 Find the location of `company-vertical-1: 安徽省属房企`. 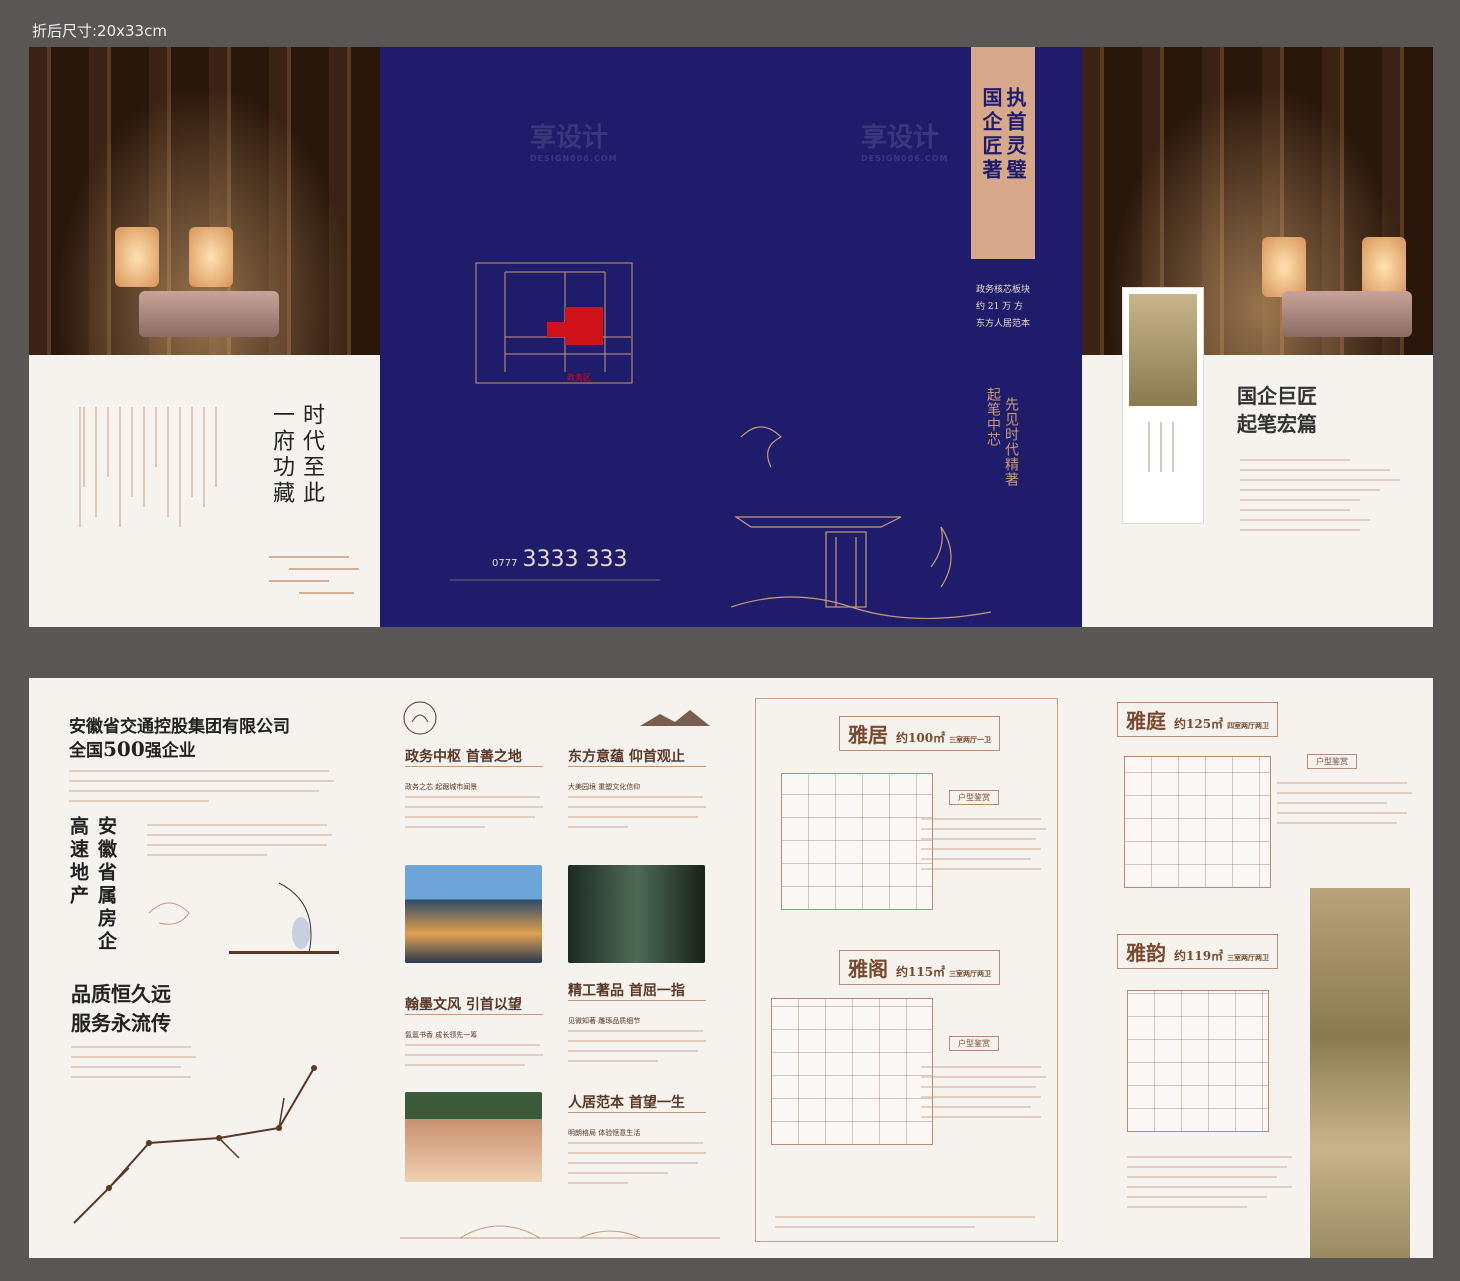

company-vertical-1: 安徽省属房企 is located at coordinates (106, 885).